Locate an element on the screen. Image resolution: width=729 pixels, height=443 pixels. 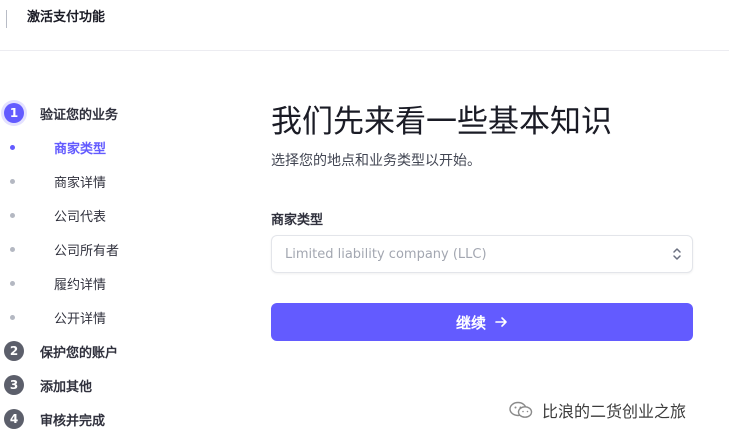
substep-company-representative: 公司代表 is located at coordinates (58, 215).